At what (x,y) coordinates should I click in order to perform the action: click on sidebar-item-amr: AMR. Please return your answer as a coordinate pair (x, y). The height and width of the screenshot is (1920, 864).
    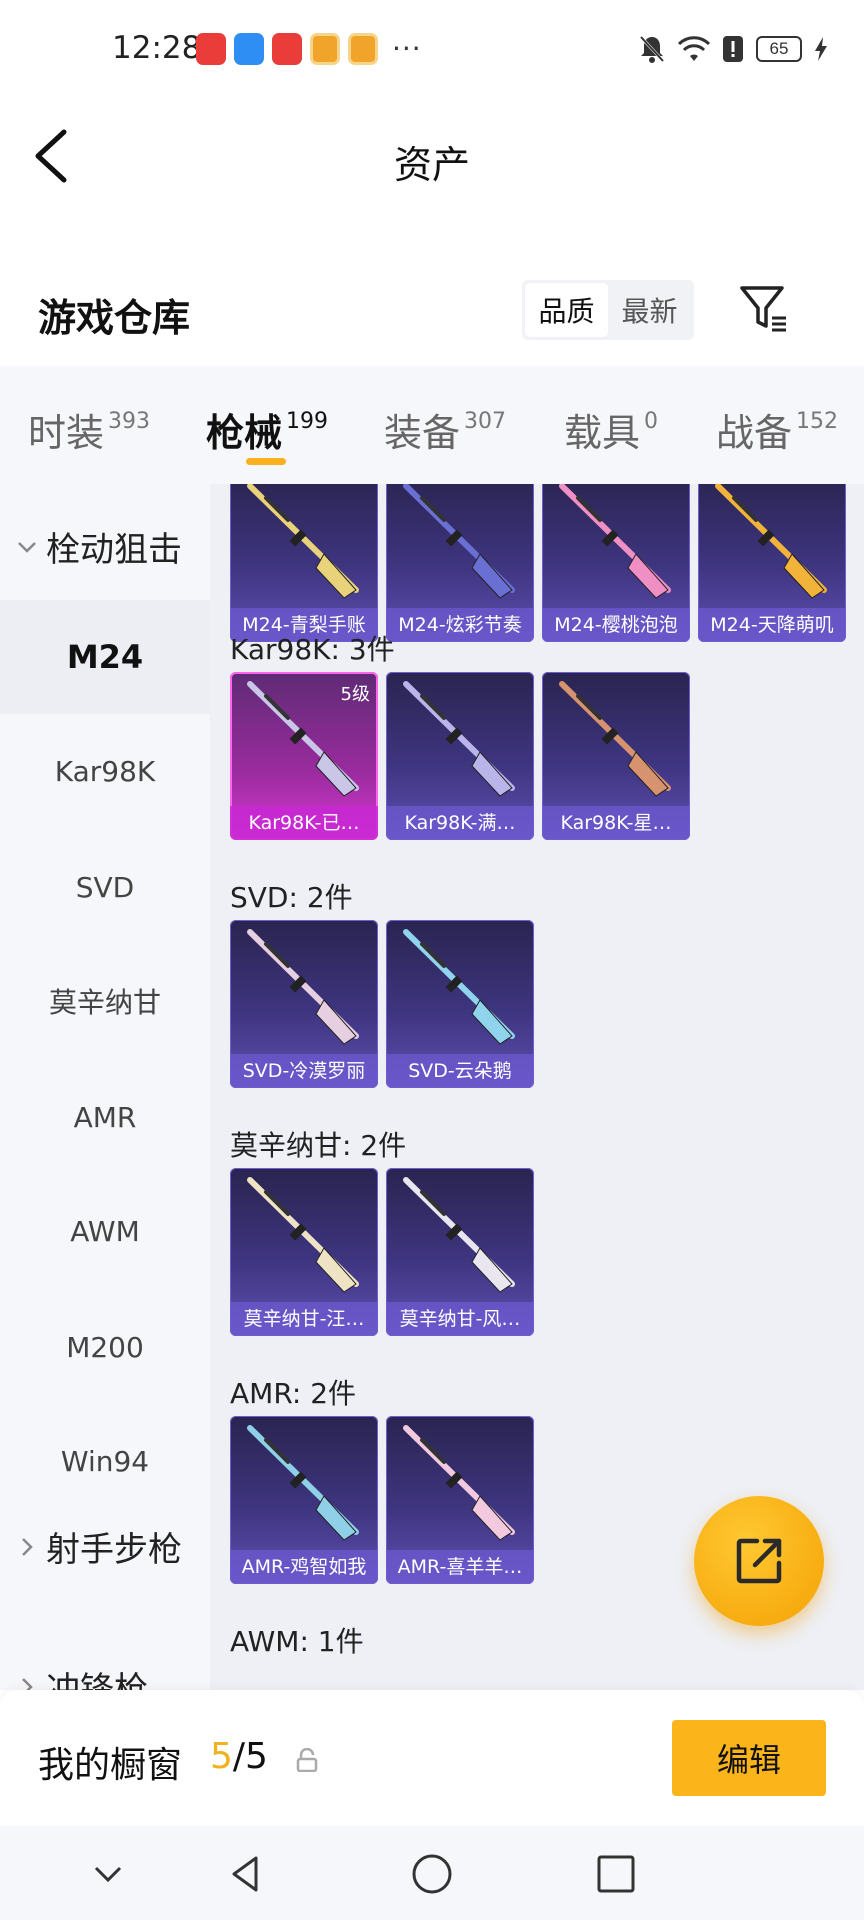
    Looking at the image, I should click on (105, 1117).